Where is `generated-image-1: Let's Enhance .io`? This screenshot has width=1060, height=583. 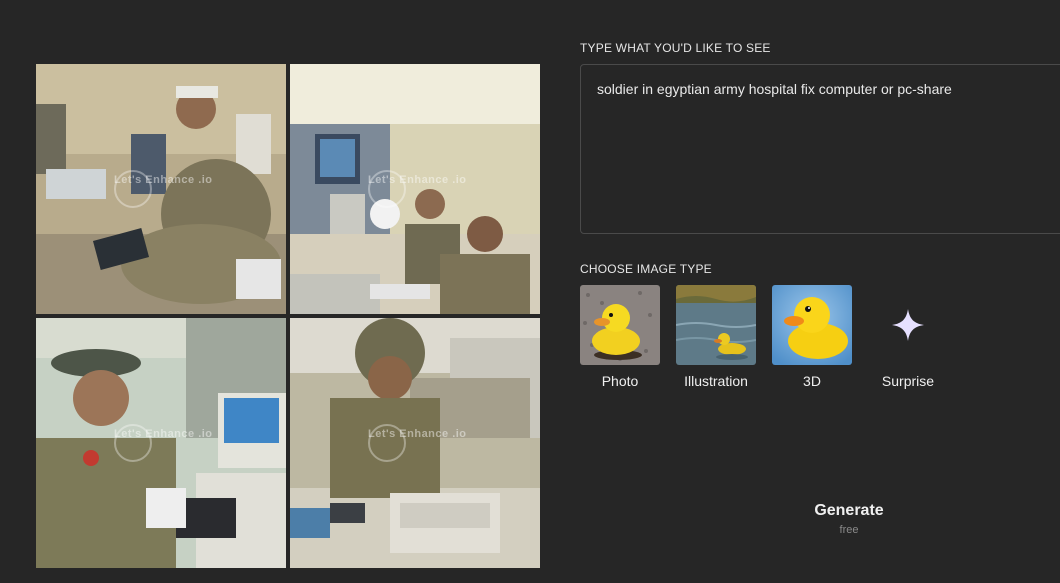
generated-image-1: Let's Enhance .io is located at coordinates (161, 189).